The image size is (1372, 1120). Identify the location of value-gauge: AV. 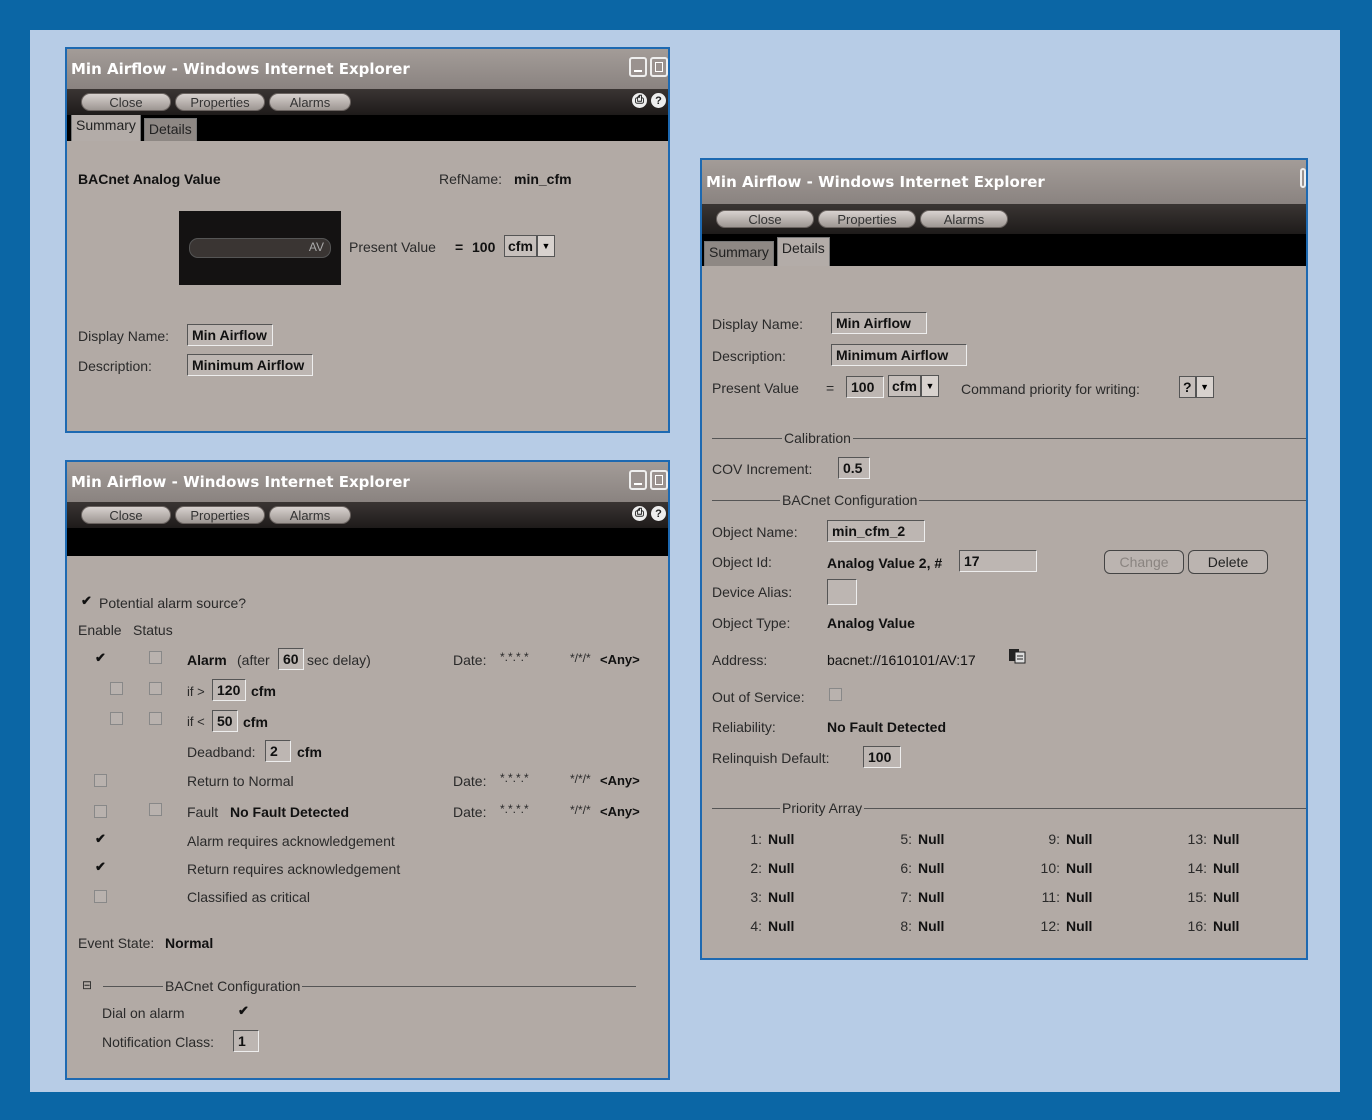
(260, 248).